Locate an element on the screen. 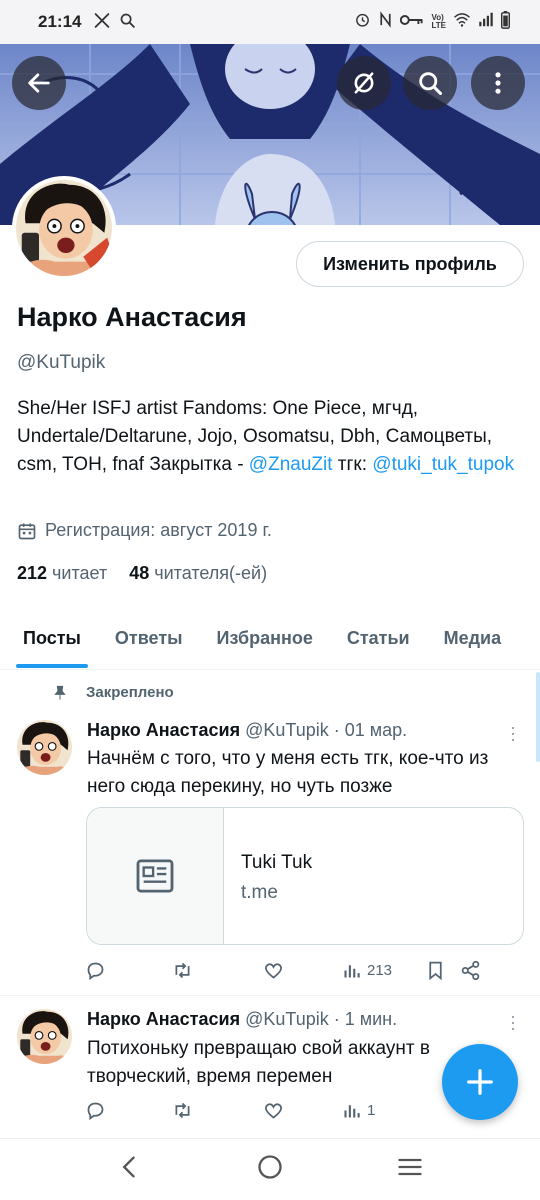  more-vertical-icon is located at coordinates (498, 83).